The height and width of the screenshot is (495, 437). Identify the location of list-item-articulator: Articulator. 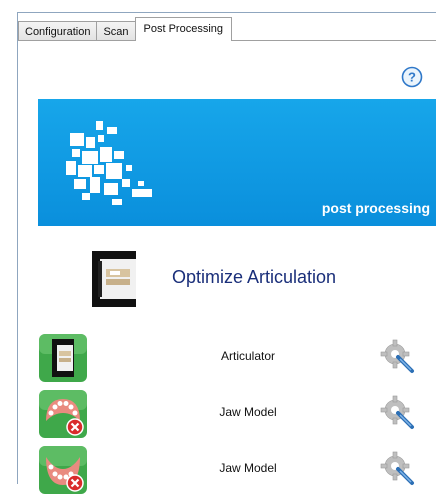
(237, 358).